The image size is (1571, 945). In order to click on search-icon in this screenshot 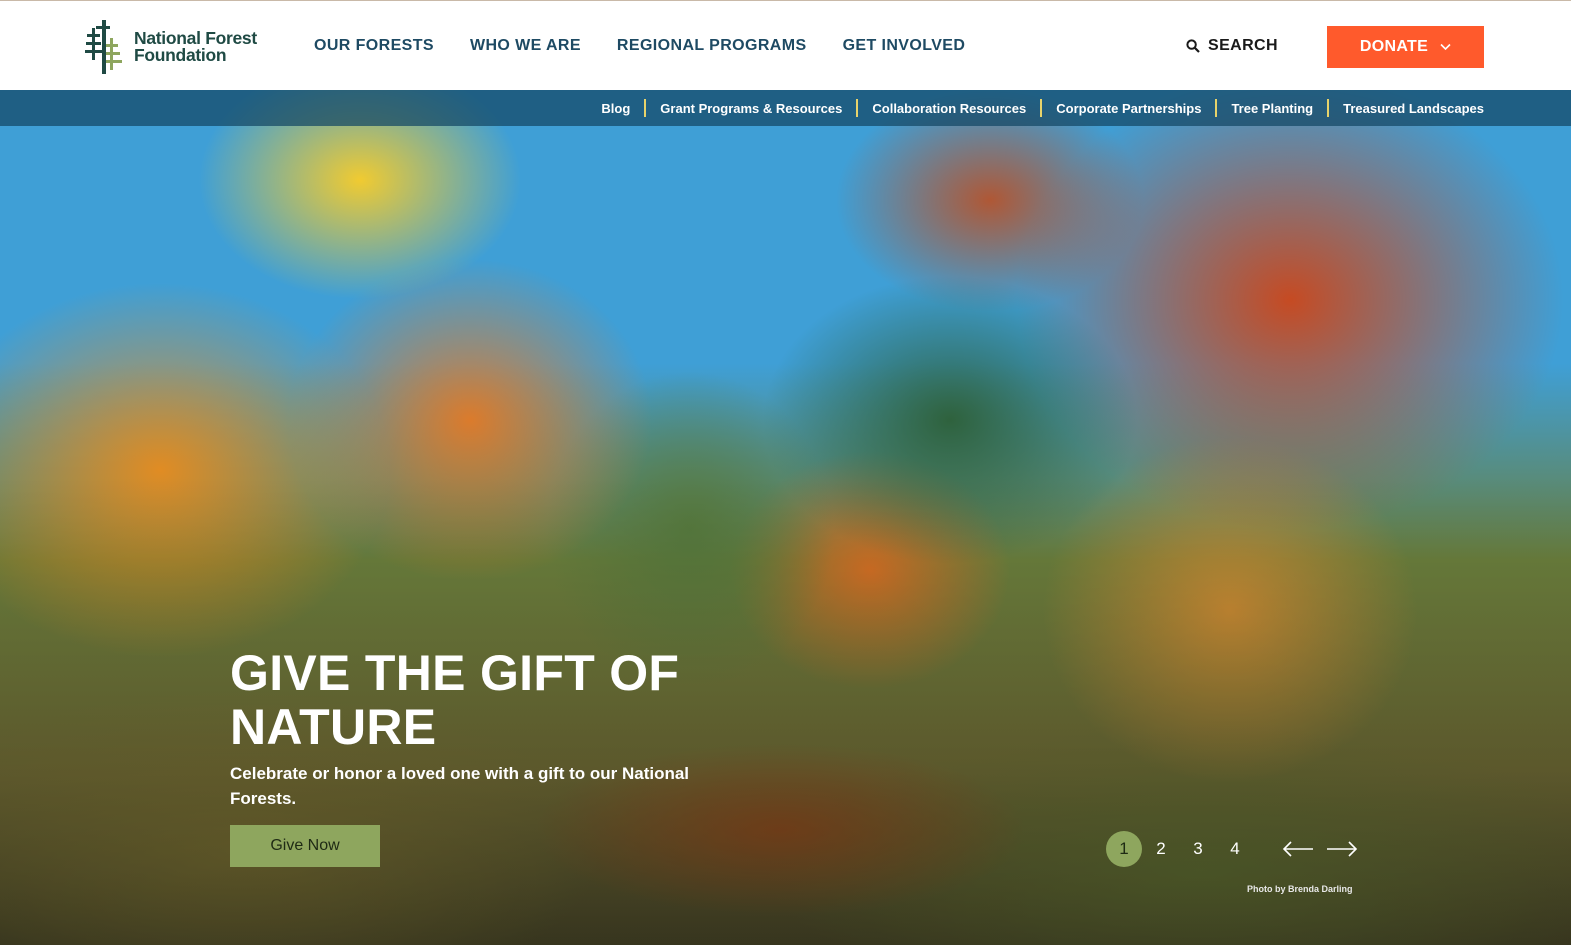, I will do `click(1193, 46)`.